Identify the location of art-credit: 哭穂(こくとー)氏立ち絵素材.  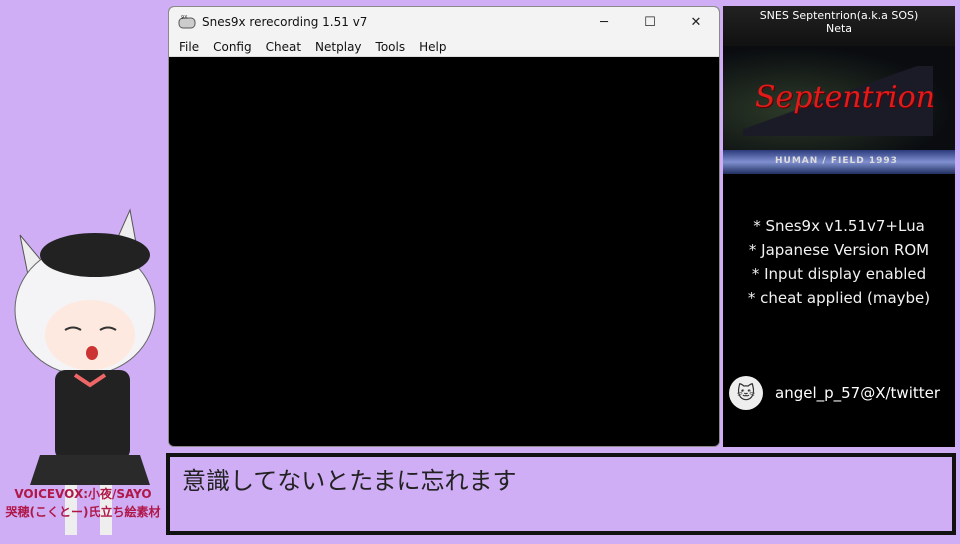
(83, 512).